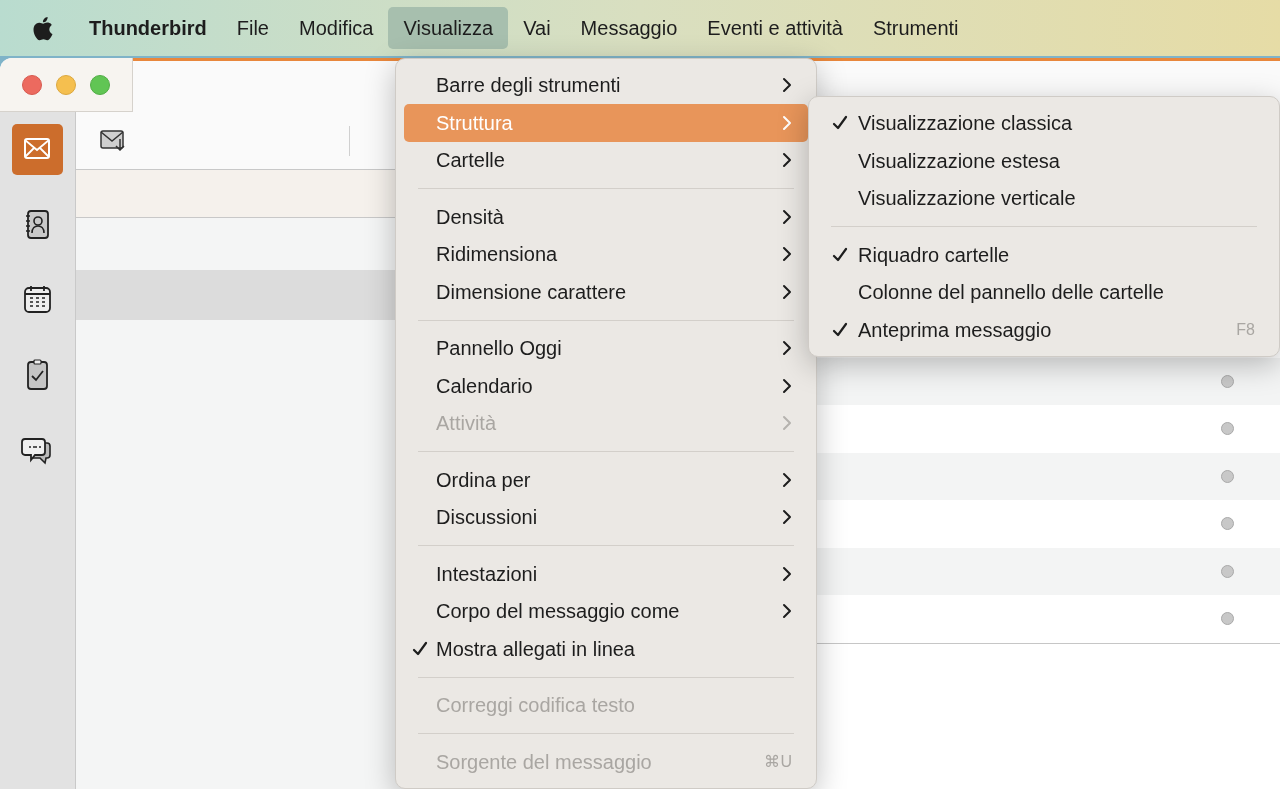  I want to click on menu-item-label: Mostra allegati in linea, so click(536, 649).